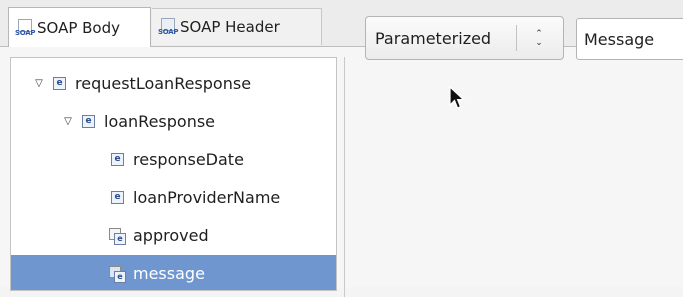 This screenshot has height=297, width=683. What do you see at coordinates (230, 27) in the screenshot?
I see `tab-label: SOAP Header` at bounding box center [230, 27].